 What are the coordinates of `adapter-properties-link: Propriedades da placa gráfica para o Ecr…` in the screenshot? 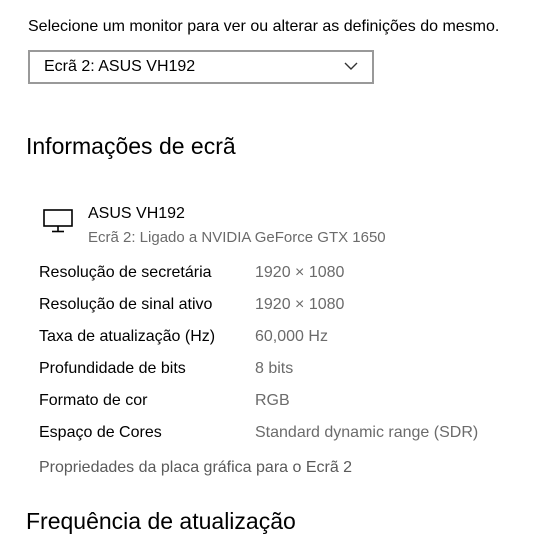 It's located at (195, 468).